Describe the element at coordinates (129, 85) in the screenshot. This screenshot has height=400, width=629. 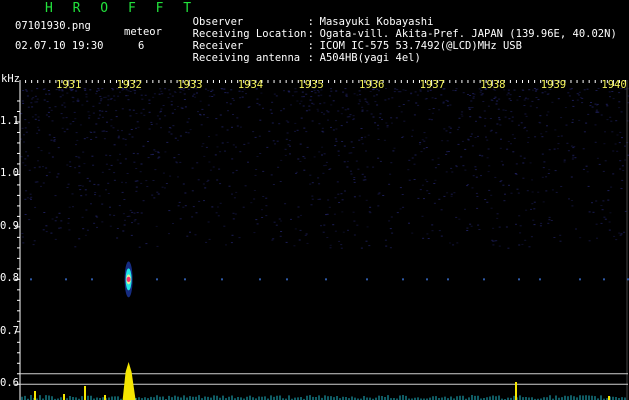
I see `x-tick-label: 1932` at that location.